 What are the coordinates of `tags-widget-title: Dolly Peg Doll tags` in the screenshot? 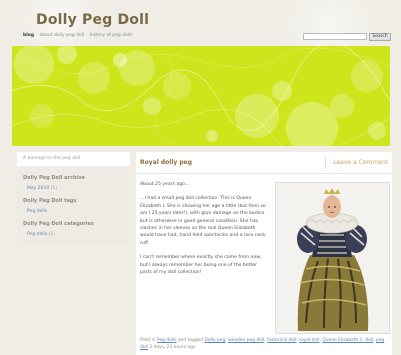 It's located at (50, 201).